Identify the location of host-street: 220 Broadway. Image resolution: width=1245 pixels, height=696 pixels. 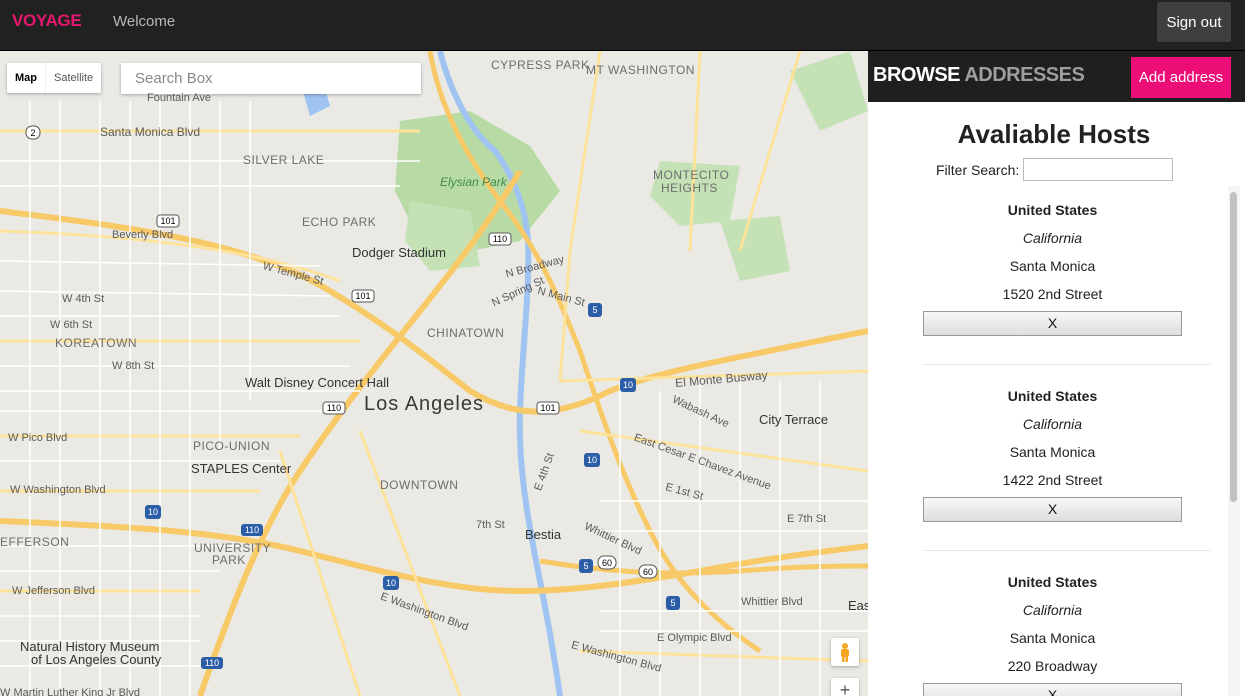
(1052, 666).